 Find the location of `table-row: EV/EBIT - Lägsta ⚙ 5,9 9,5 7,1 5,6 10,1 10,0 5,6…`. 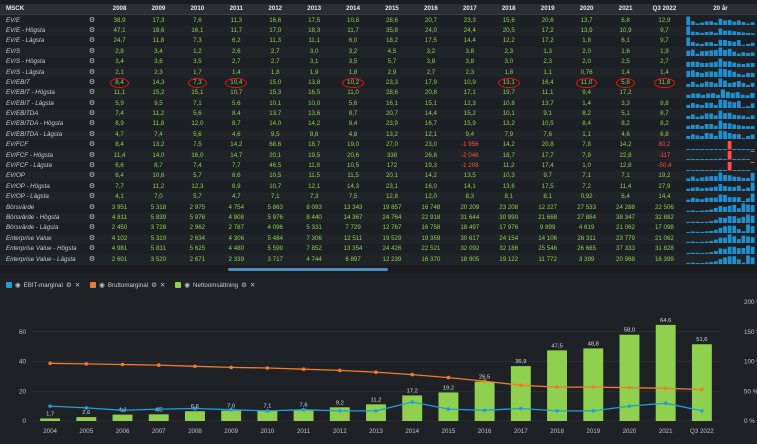

table-row: EV/EBIT - Lägsta ⚙ 5,9 9,5 7,1 5,6 10,1 10,0 5,6… is located at coordinates (378, 103).